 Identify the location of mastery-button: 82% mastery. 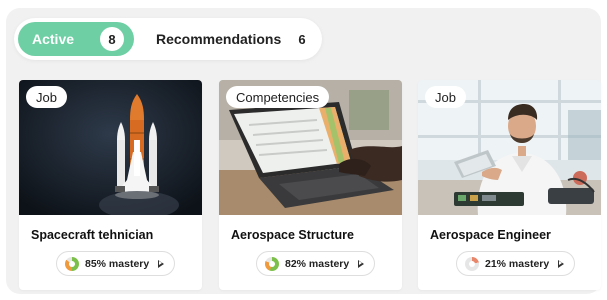
(316, 263).